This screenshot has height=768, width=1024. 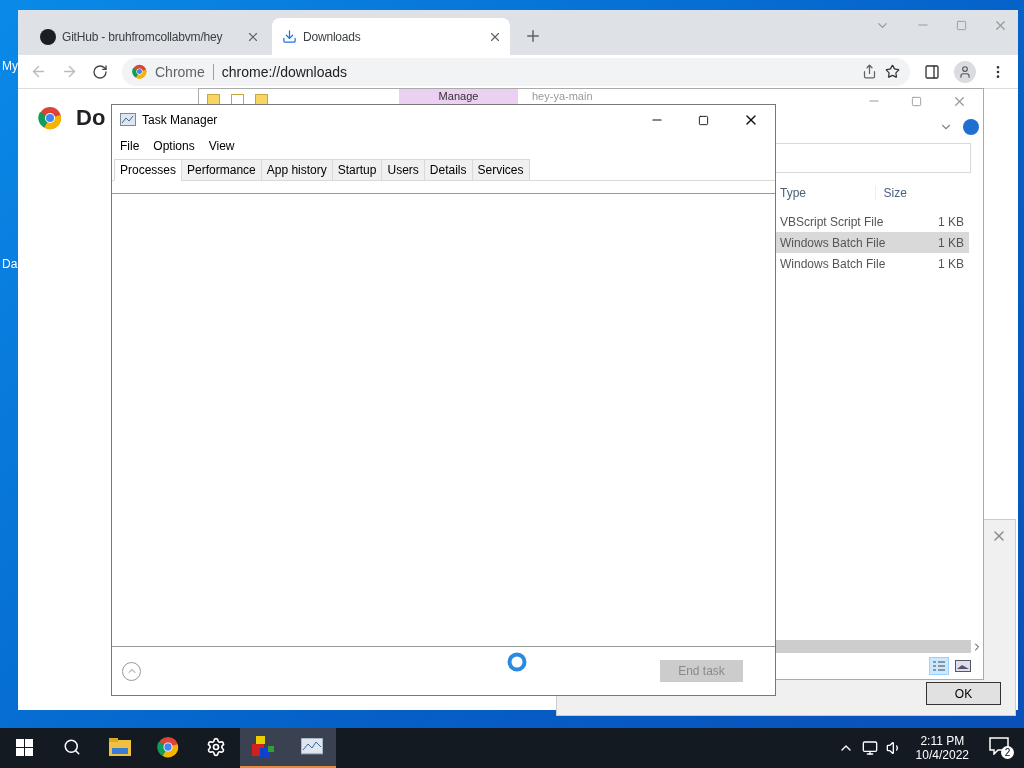 What do you see at coordinates (148, 170) in the screenshot?
I see `tab: Processes` at bounding box center [148, 170].